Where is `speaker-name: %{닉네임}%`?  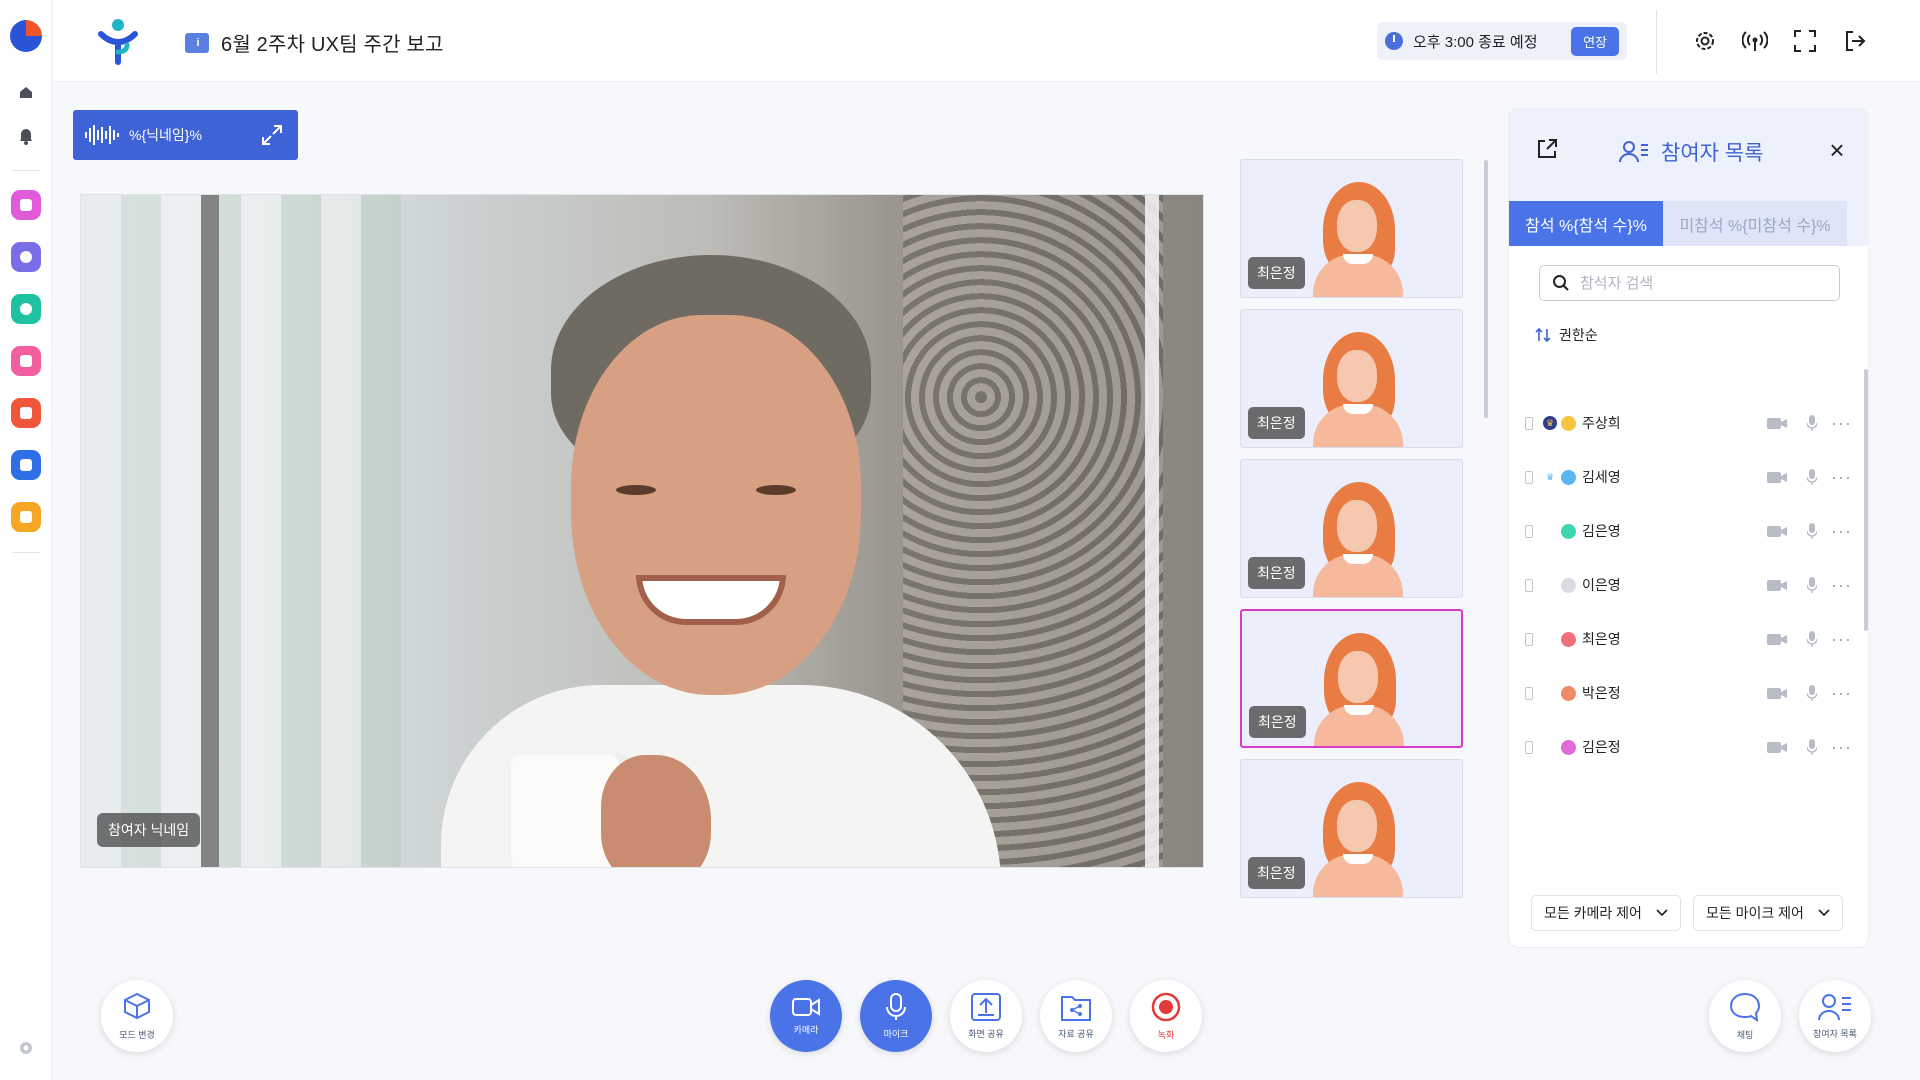 speaker-name: %{닉네임}% is located at coordinates (165, 135).